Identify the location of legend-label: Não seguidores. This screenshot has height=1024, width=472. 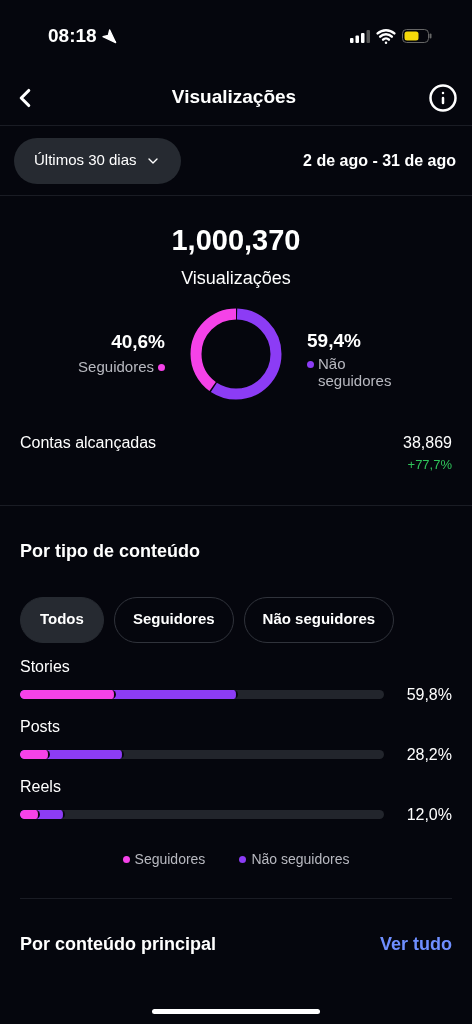
(300, 859).